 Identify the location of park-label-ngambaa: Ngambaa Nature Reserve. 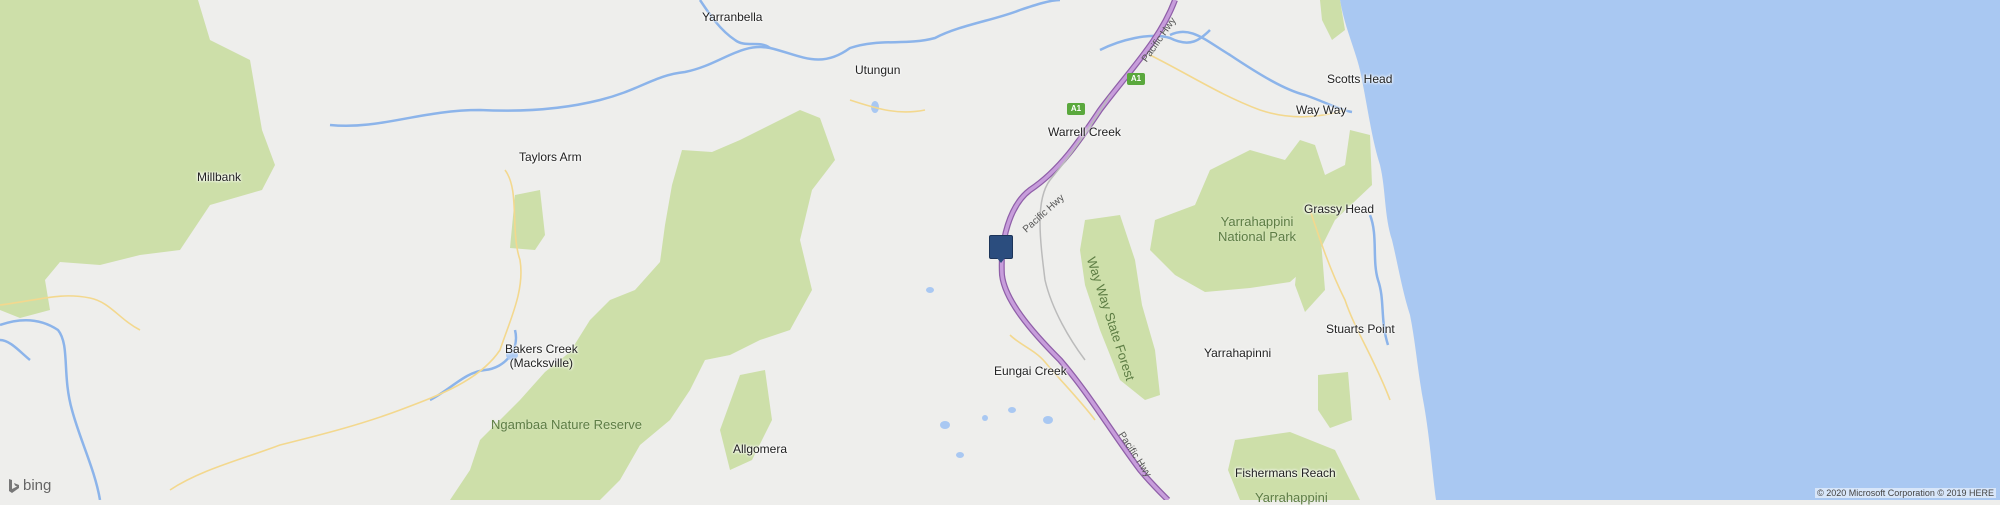
(567, 424).